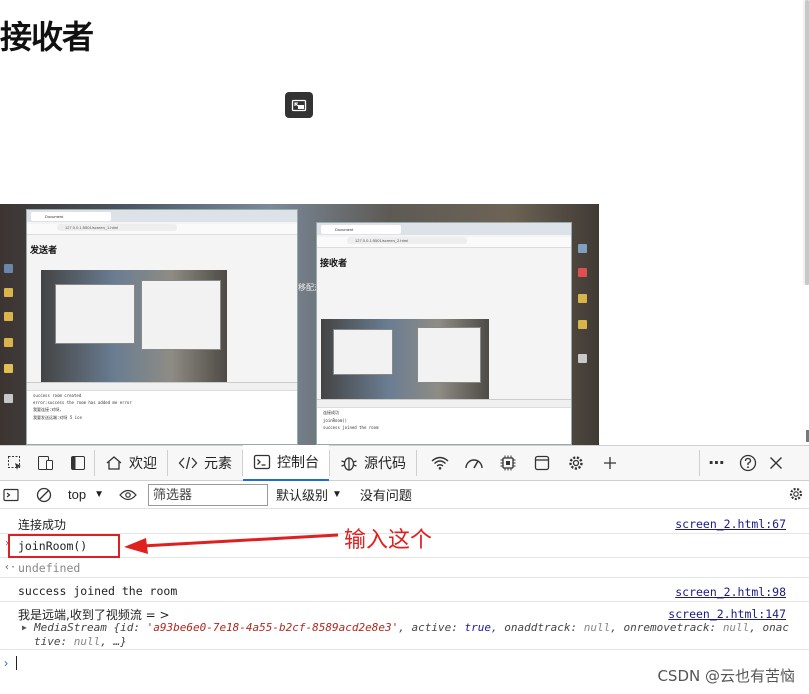 The height and width of the screenshot is (694, 809). What do you see at coordinates (508, 463) in the screenshot?
I see `memory-chip-icon` at bounding box center [508, 463].